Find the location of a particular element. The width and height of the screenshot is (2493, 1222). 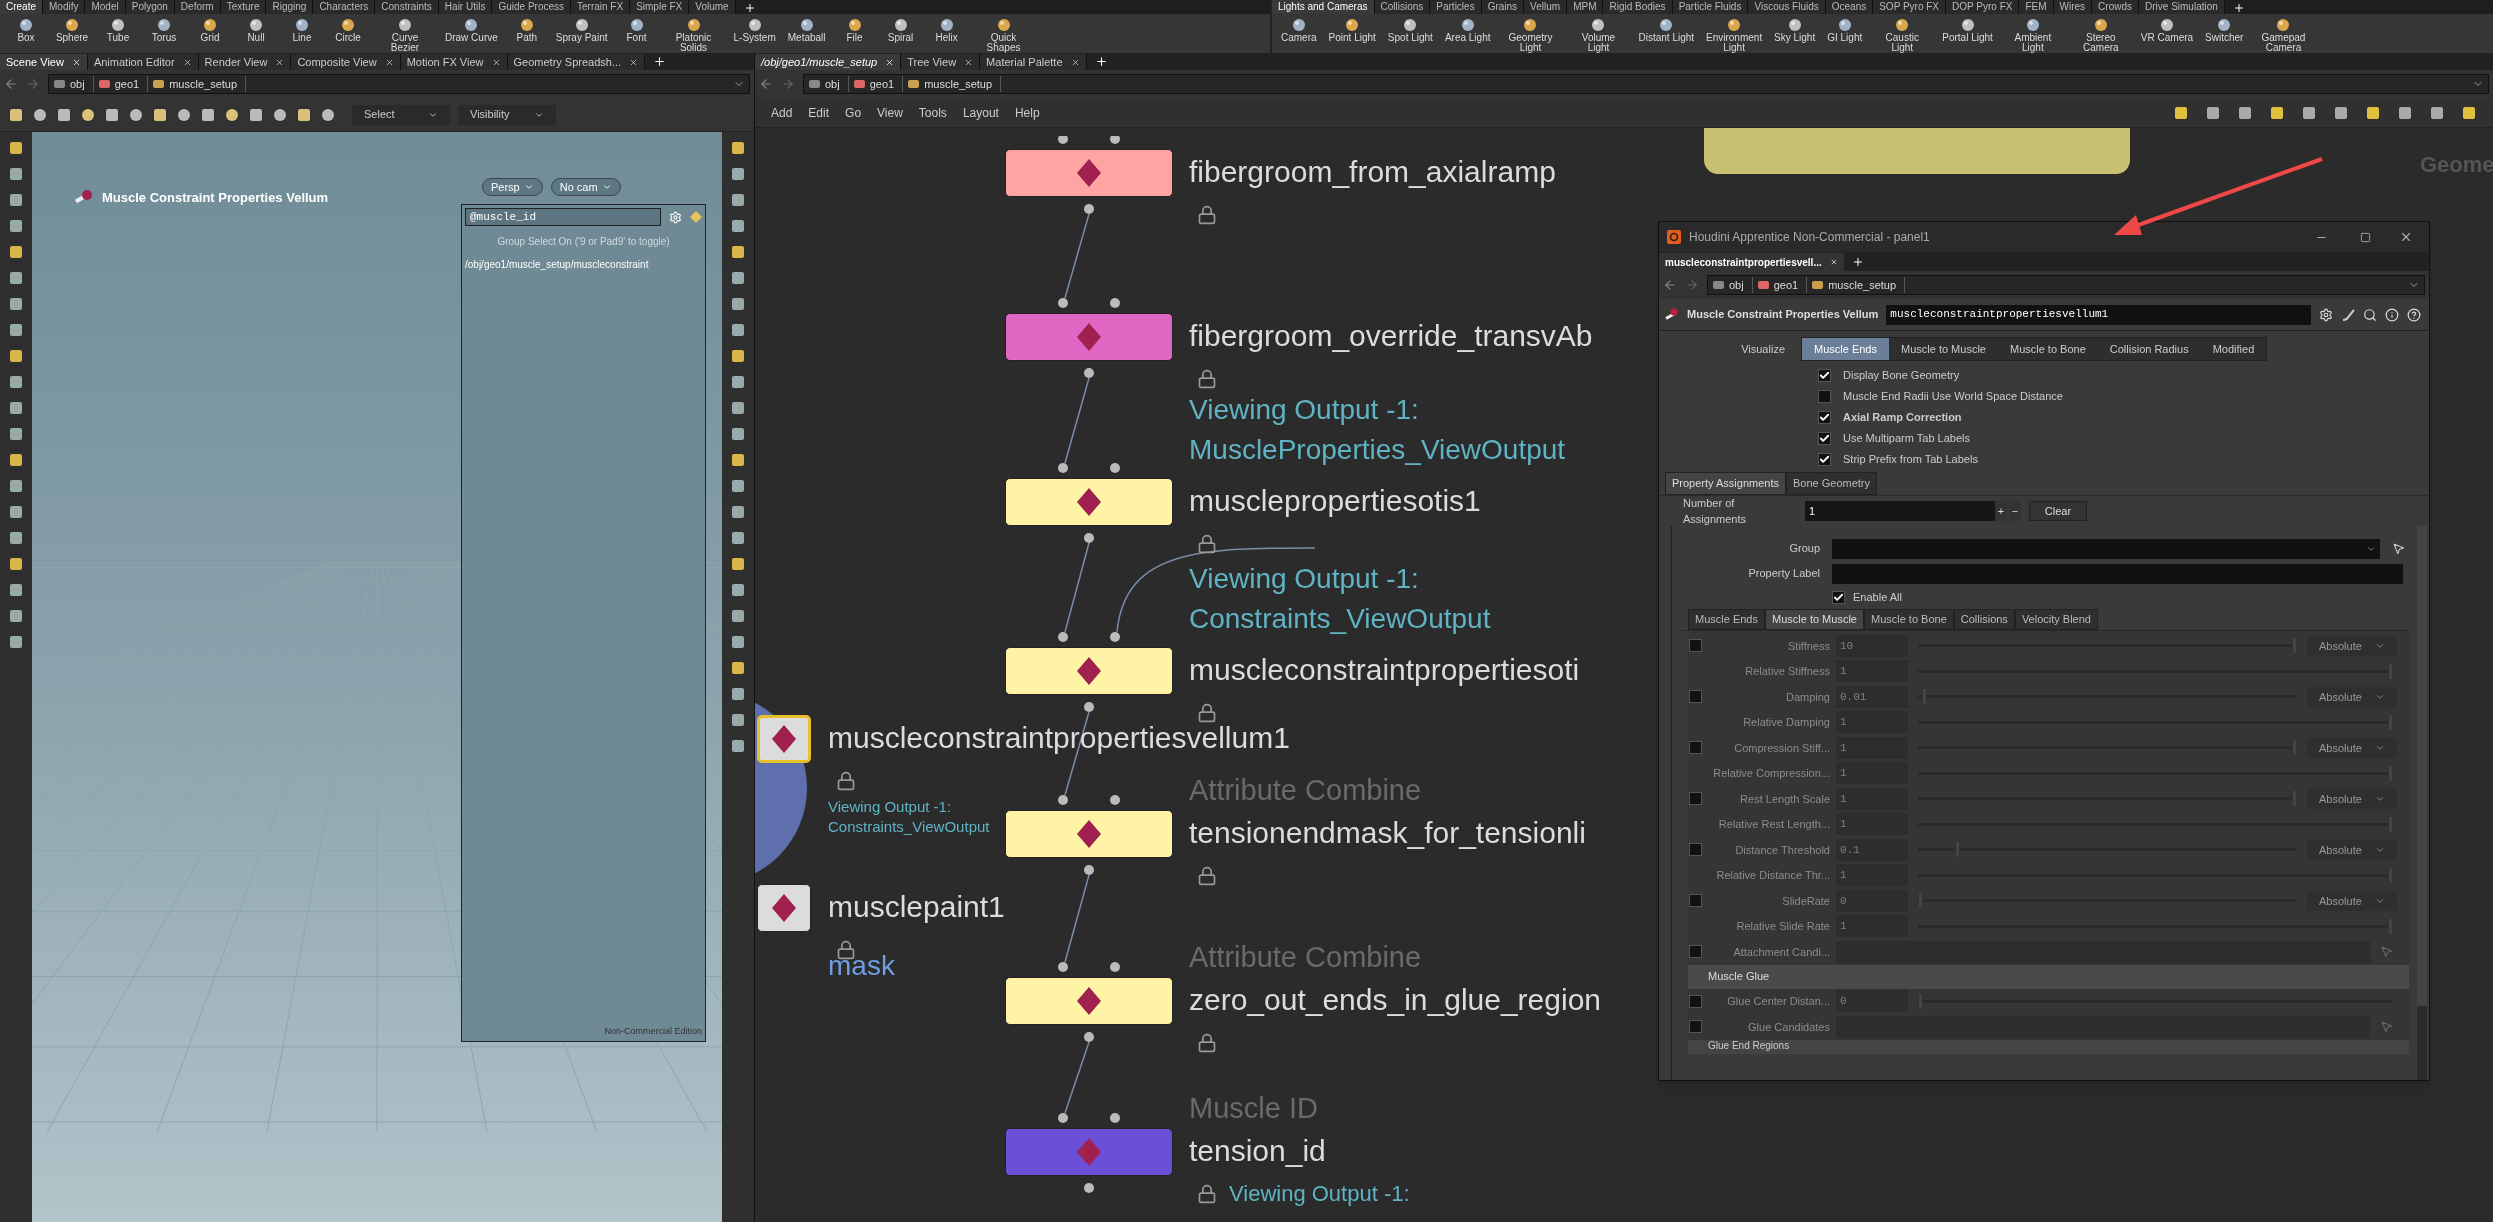

shelf-tool: VR Camera is located at coordinates (2167, 30).